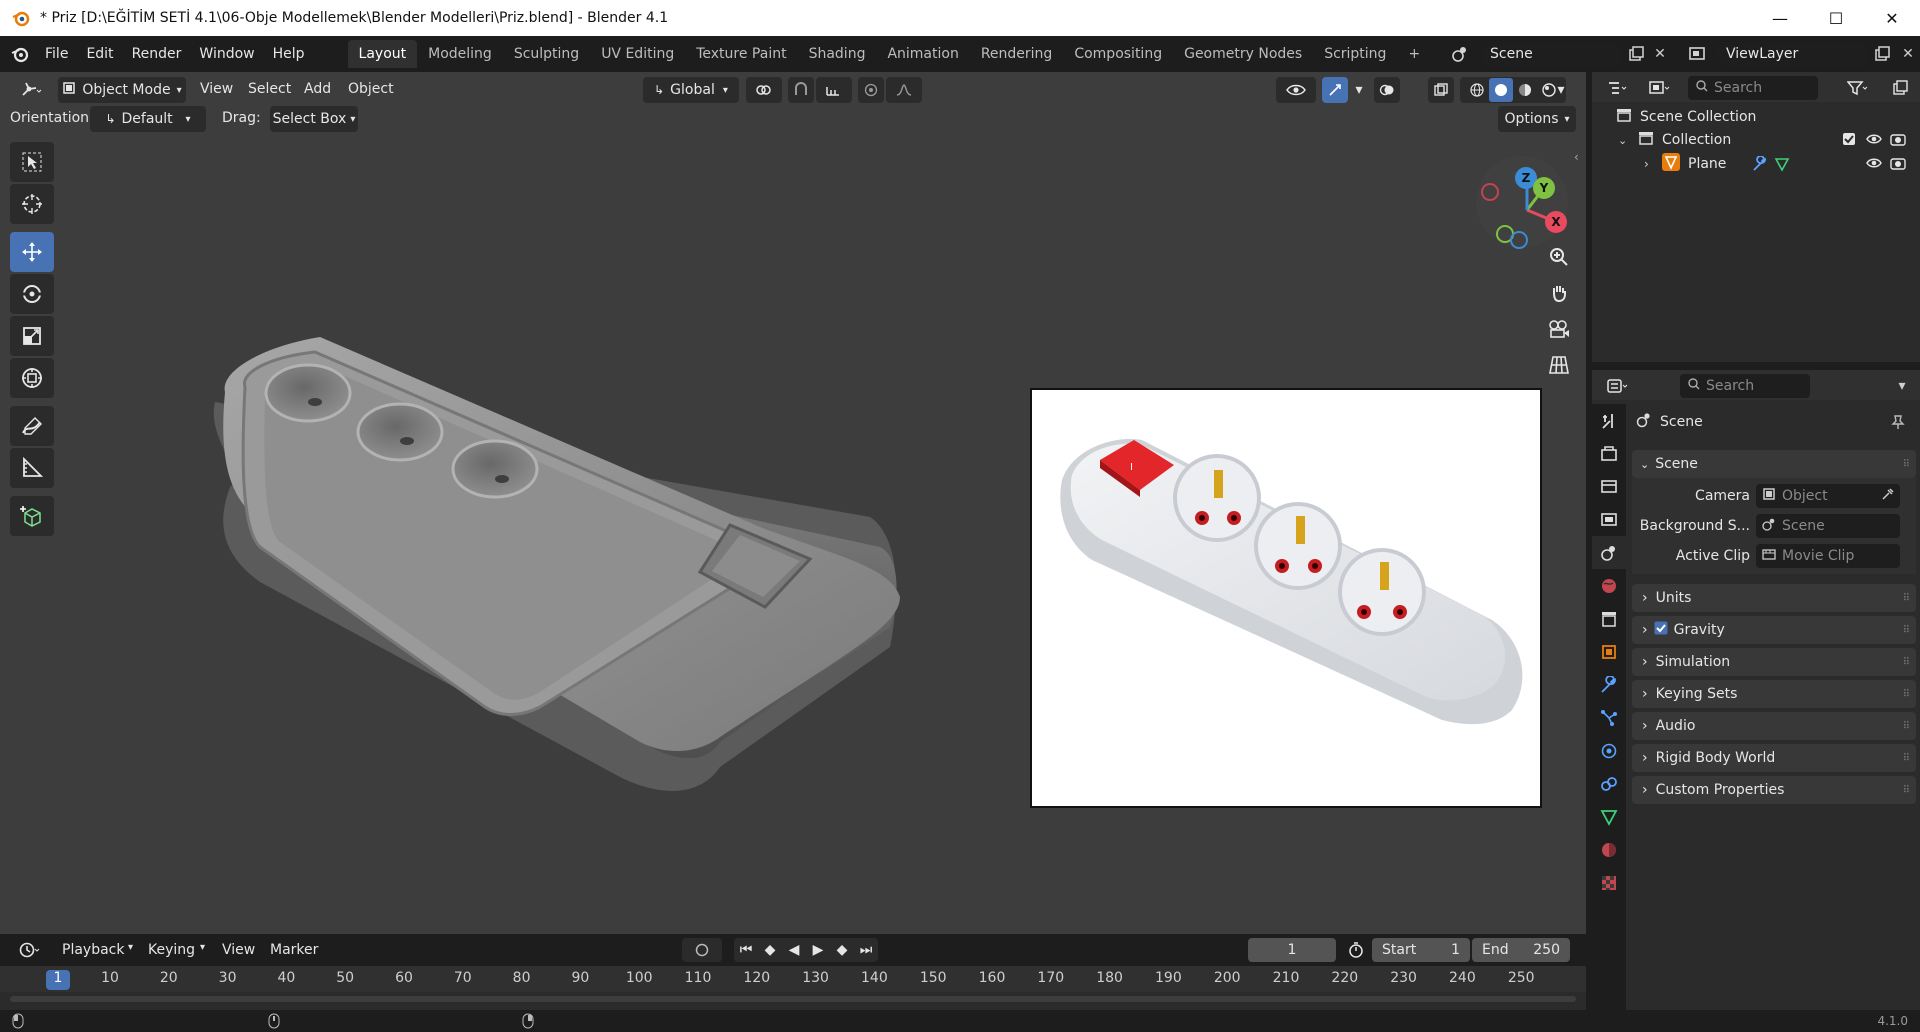 This screenshot has height=1032, width=1920. What do you see at coordinates (1828, 496) in the screenshot?
I see `camera-field: Object` at bounding box center [1828, 496].